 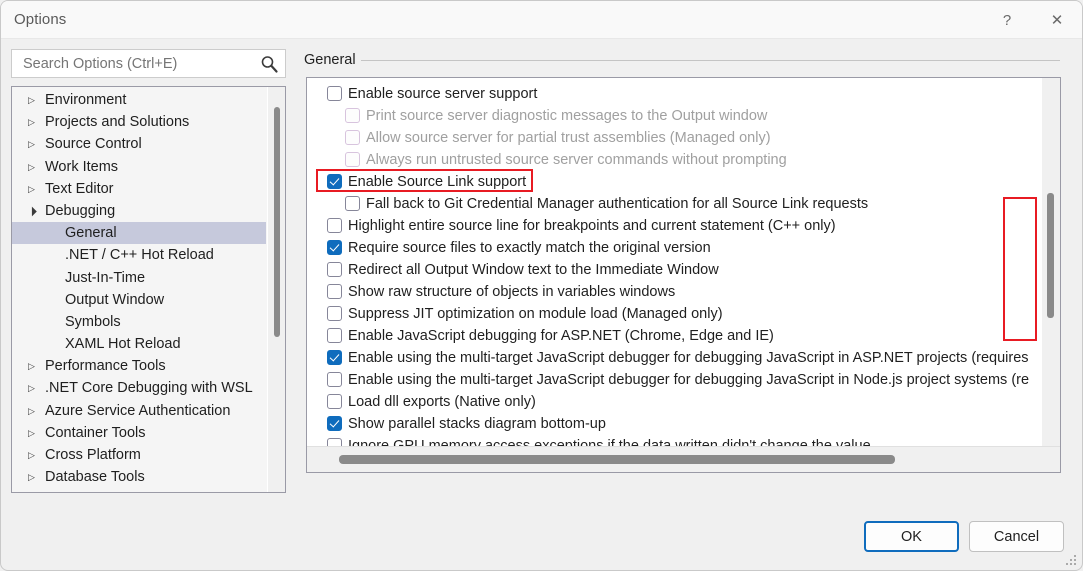 What do you see at coordinates (710, 60) in the screenshot?
I see `section-divider` at bounding box center [710, 60].